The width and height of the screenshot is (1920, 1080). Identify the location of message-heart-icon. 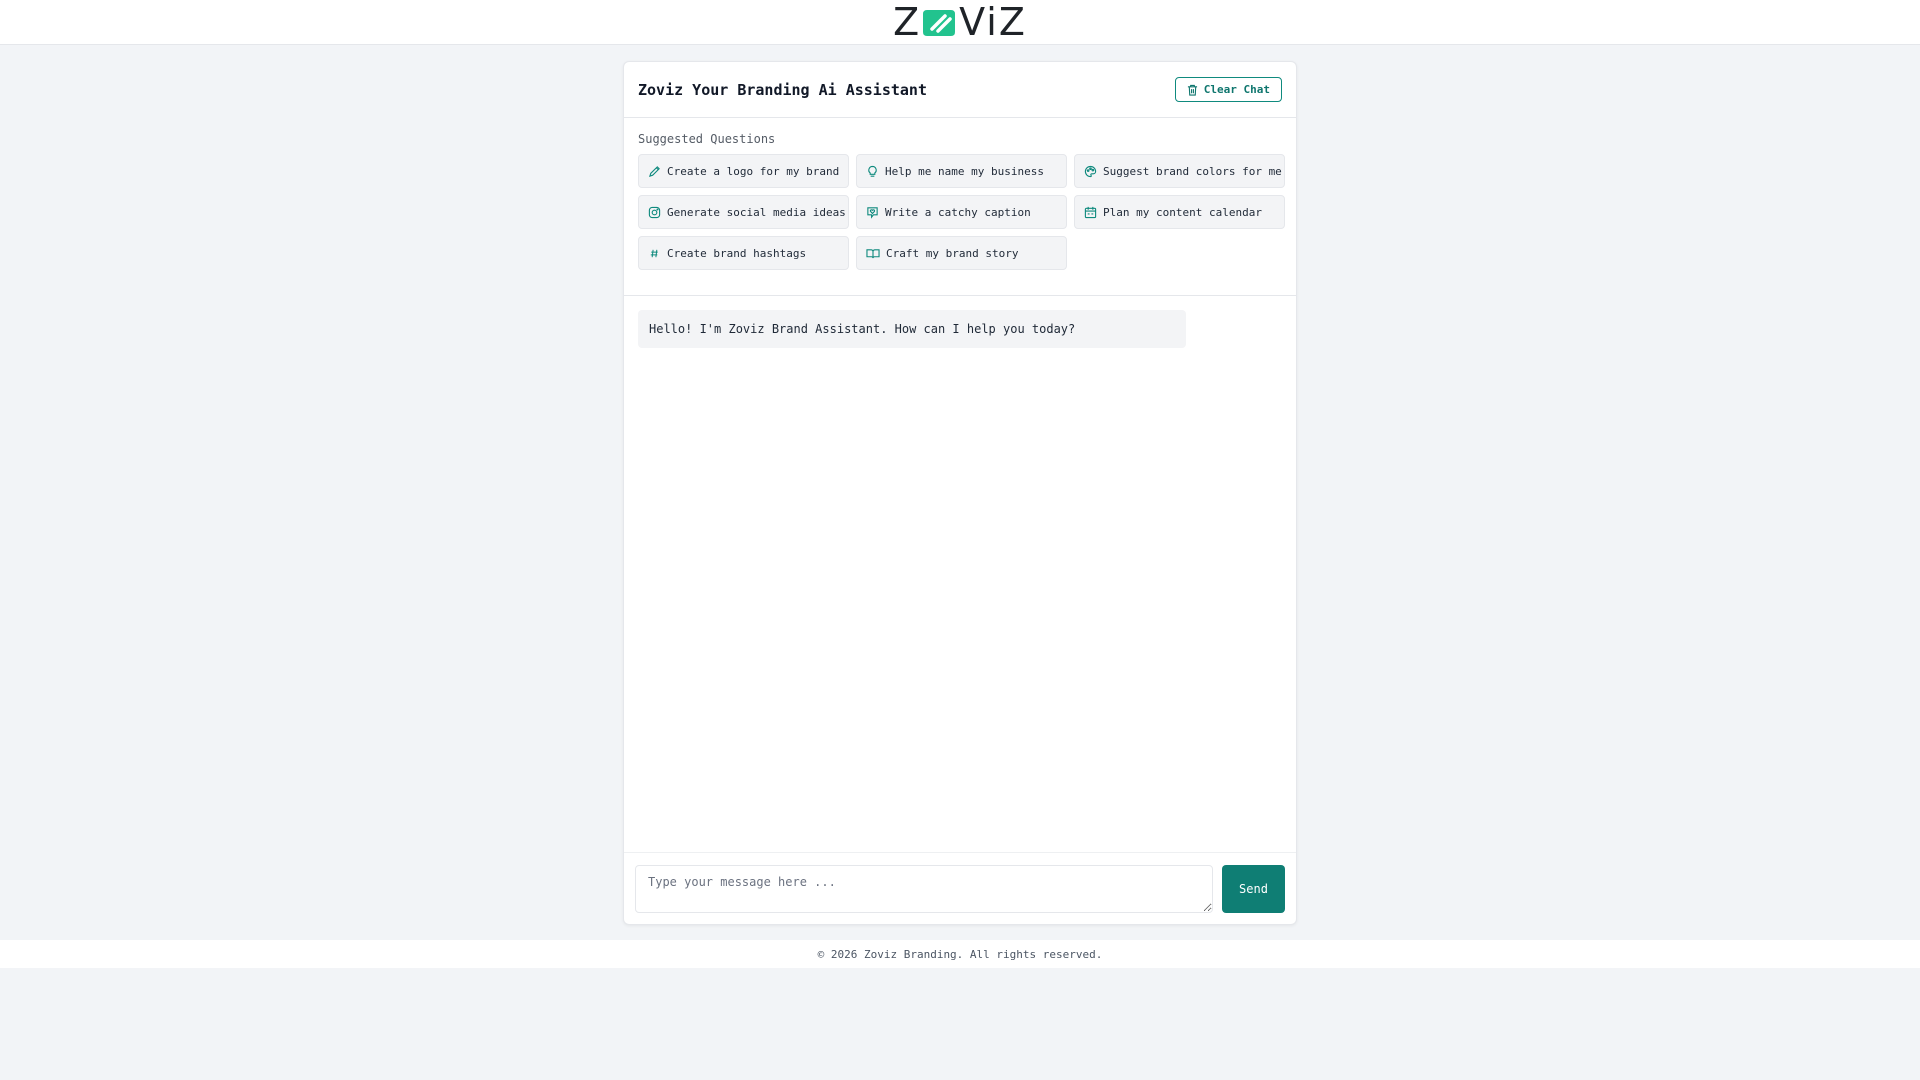
(872, 212).